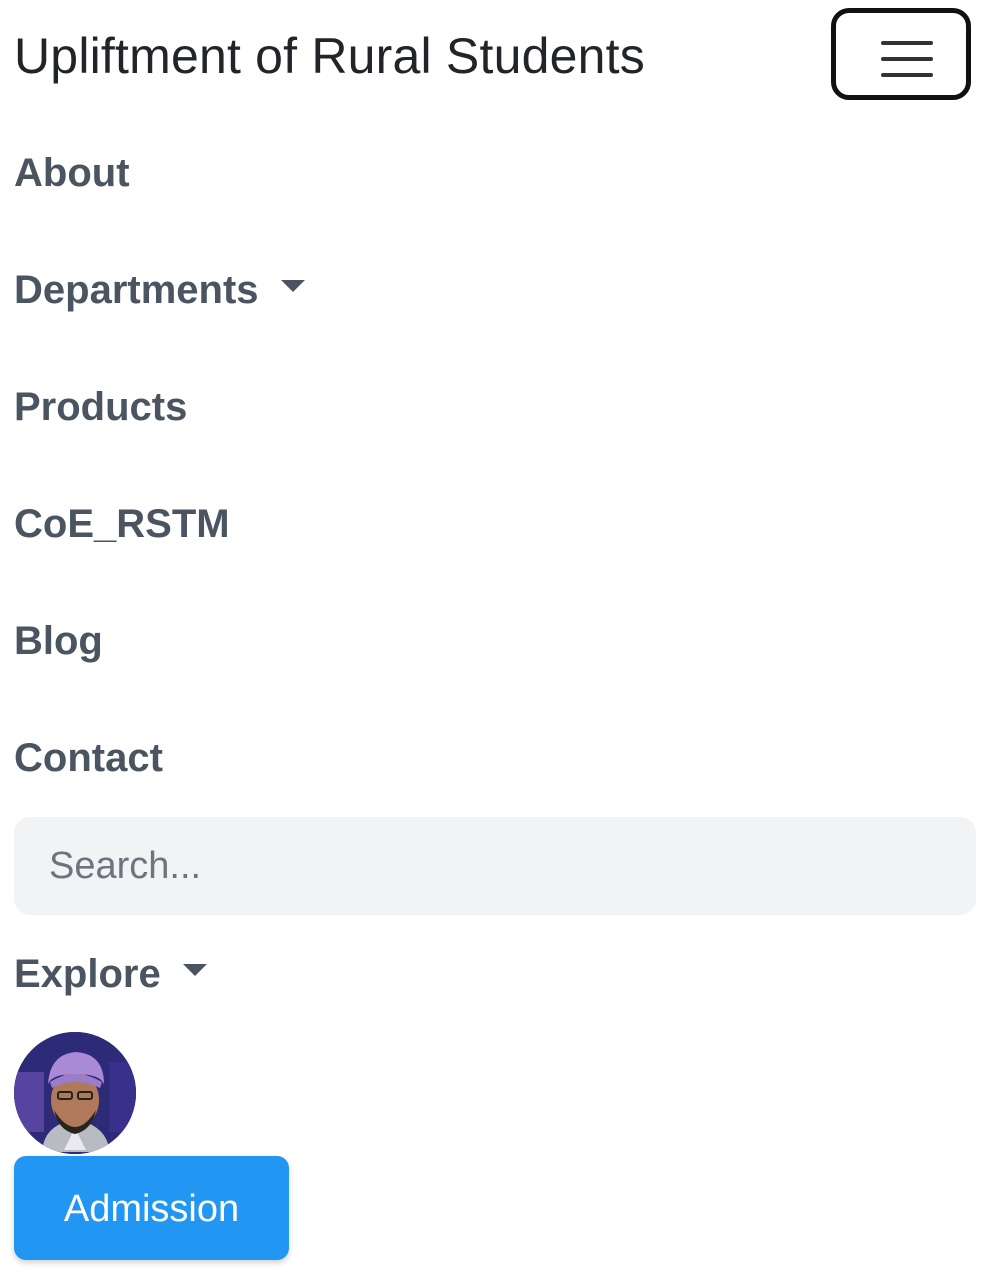 This screenshot has height=1280, width=981. I want to click on nav-item-label: Departments, so click(136, 290).